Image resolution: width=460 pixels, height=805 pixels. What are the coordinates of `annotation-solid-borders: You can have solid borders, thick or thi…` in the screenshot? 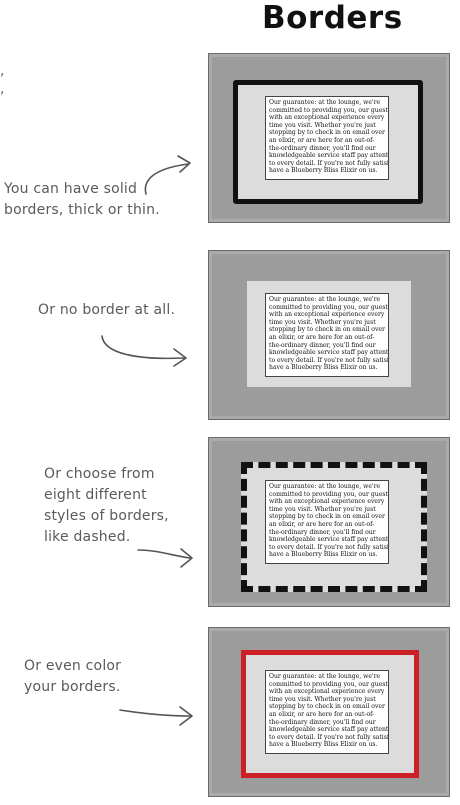 It's located at (82, 199).